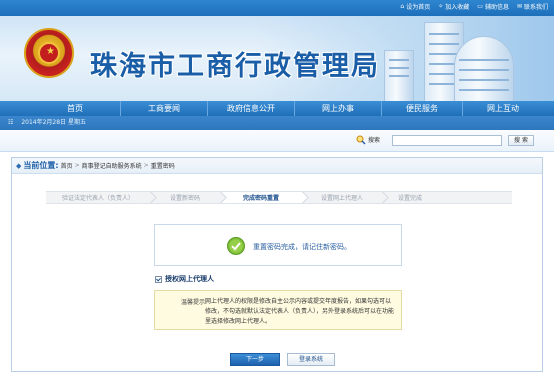 The height and width of the screenshot is (380, 554). I want to click on tip-label: 温馨提示:, so click(194, 302).